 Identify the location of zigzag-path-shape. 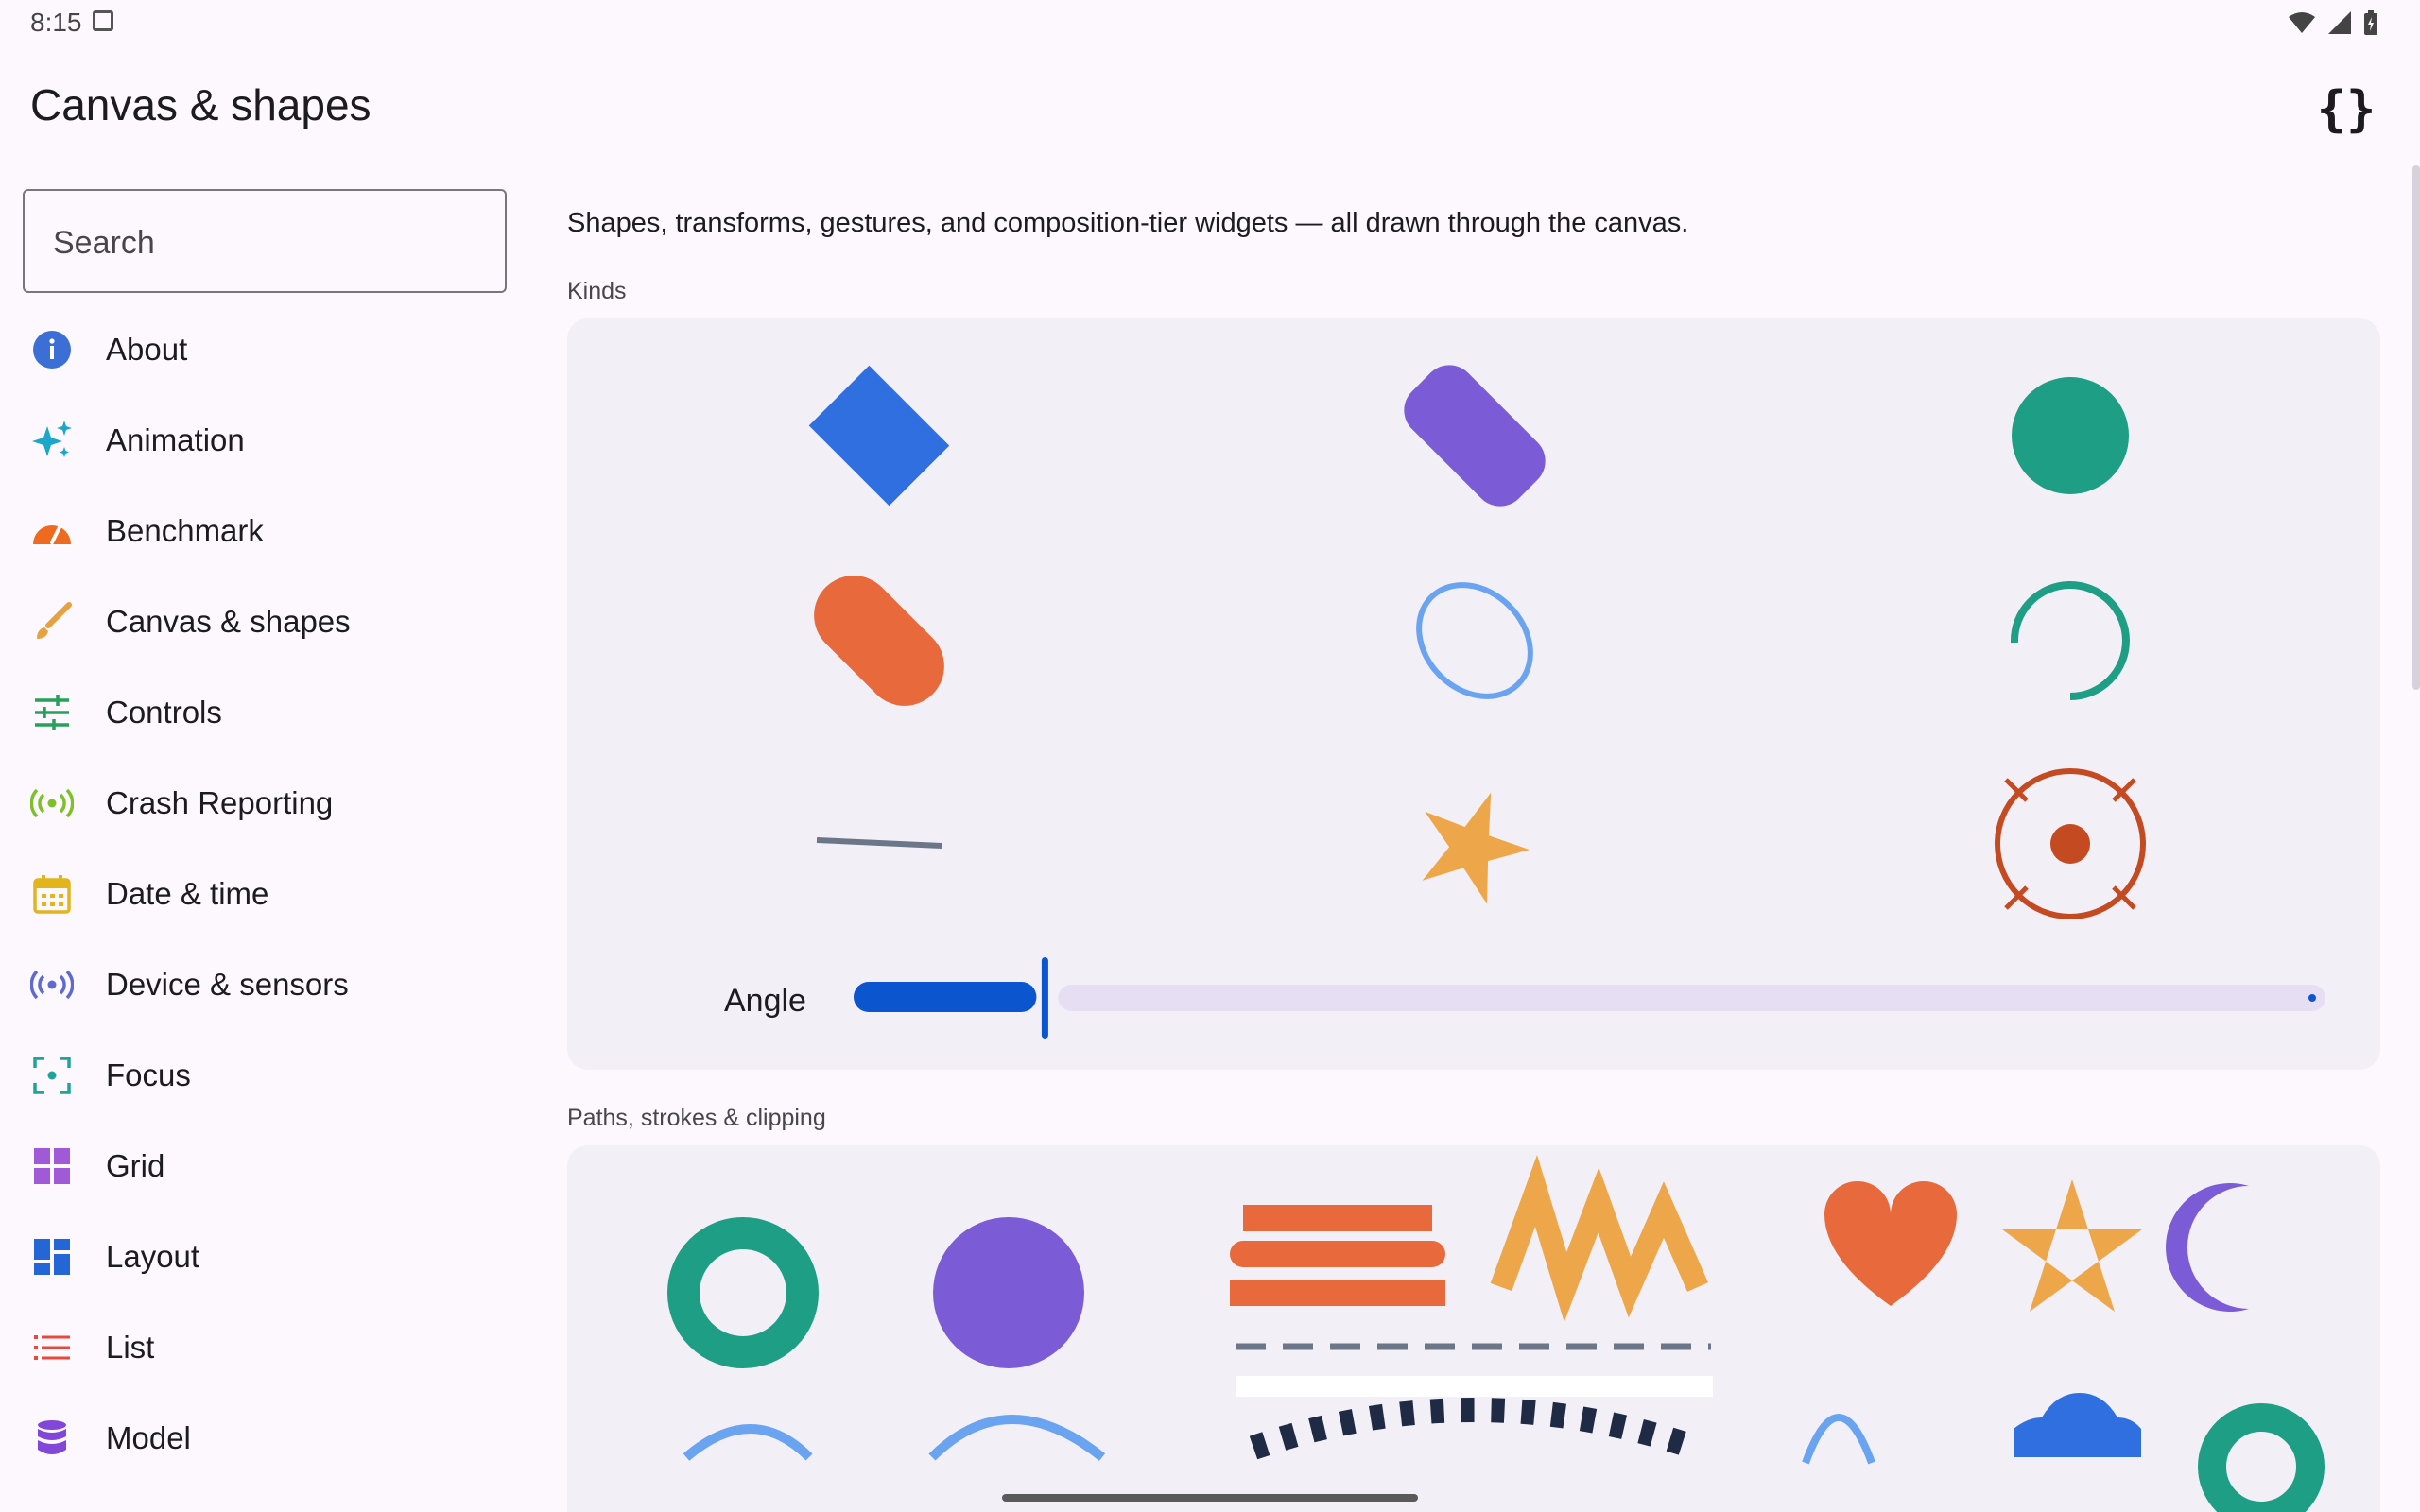
(1599, 1239).